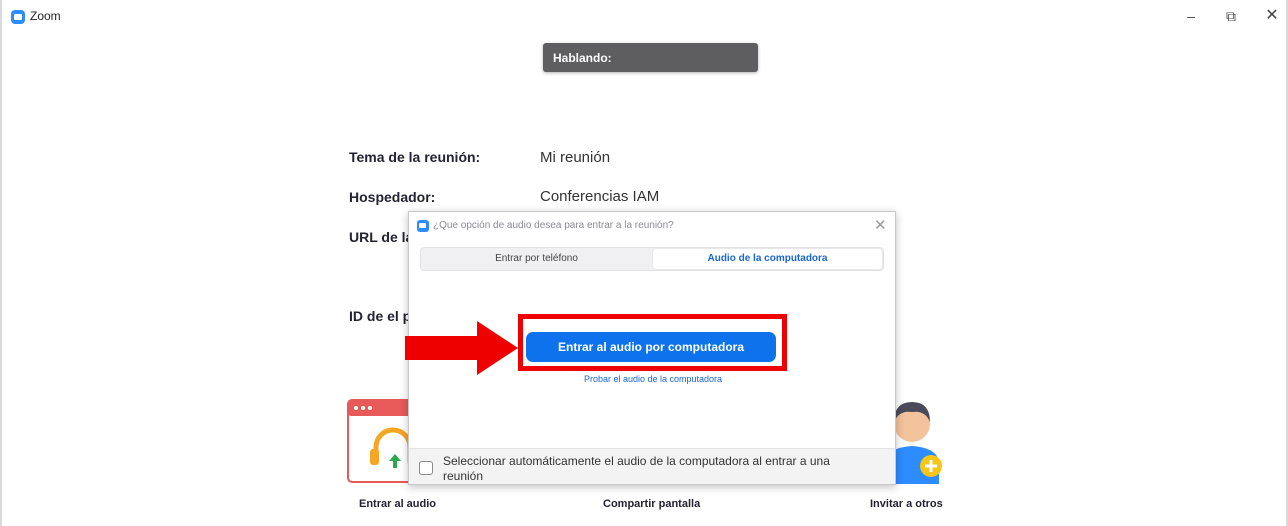 The height and width of the screenshot is (526, 1288). What do you see at coordinates (45, 16) in the screenshot?
I see `app-title: Zoom` at bounding box center [45, 16].